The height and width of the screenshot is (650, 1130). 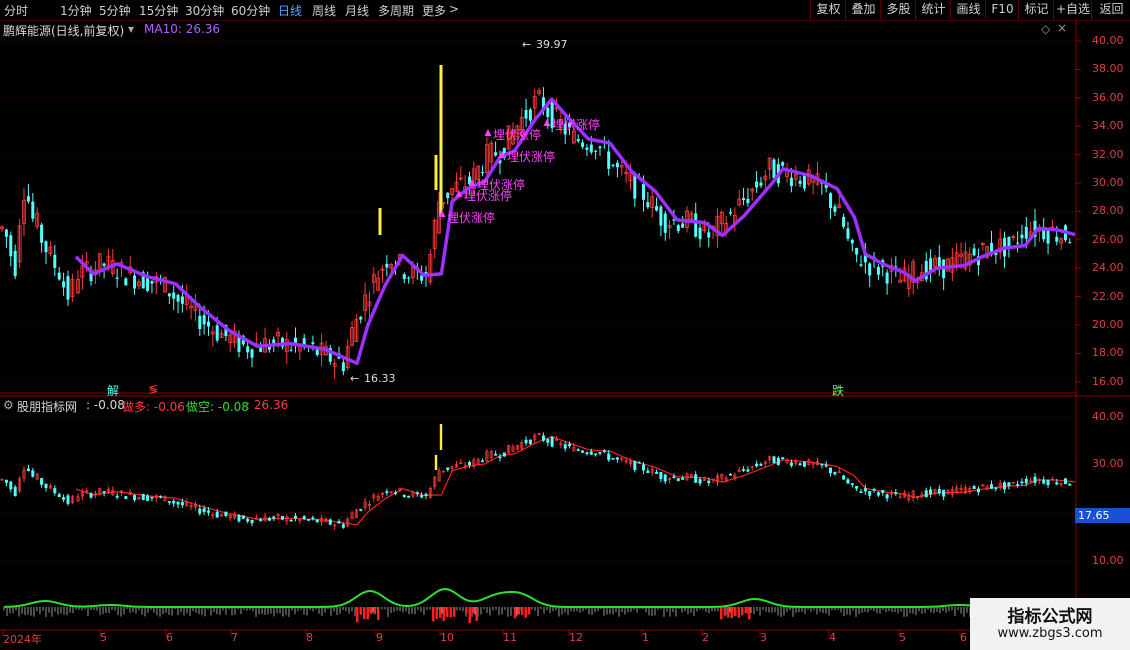 I want to click on x-axis-label: 5, so click(x=103, y=637).